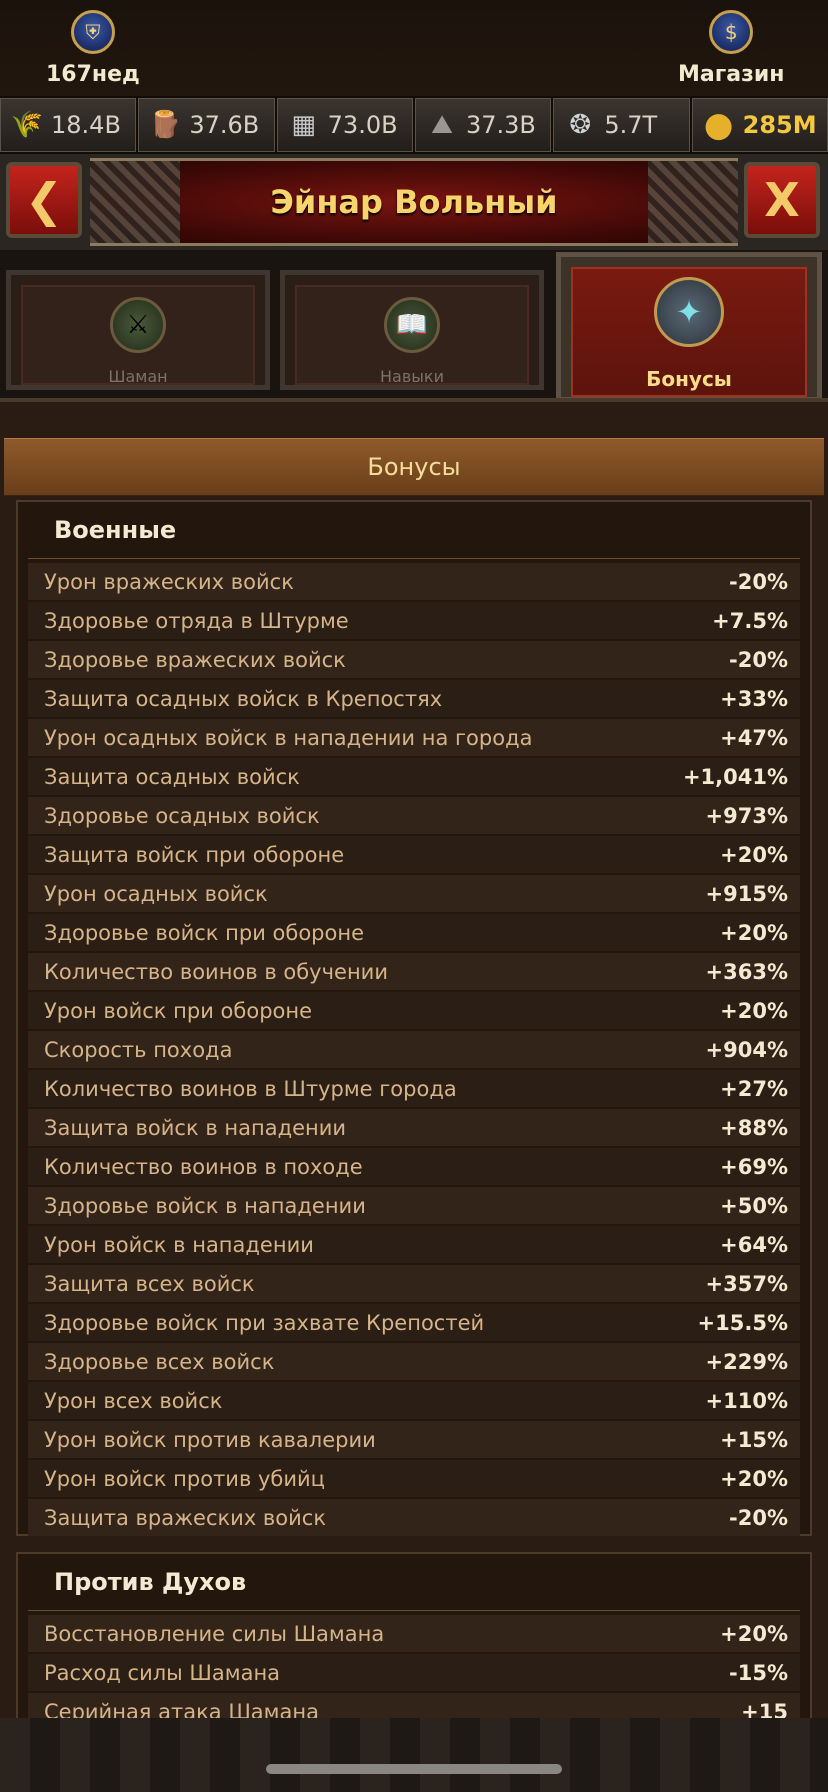 The width and height of the screenshot is (828, 1792). Describe the element at coordinates (414, 1672) in the screenshot. I see `bonus-row: Расход силы Шамана -15%` at that location.